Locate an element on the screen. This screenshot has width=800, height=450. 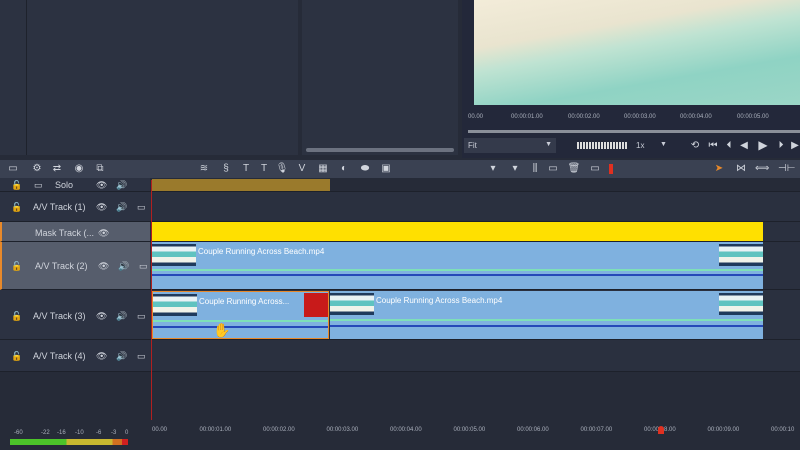
split-icon: ⫼ is located at coordinates (535, 169).